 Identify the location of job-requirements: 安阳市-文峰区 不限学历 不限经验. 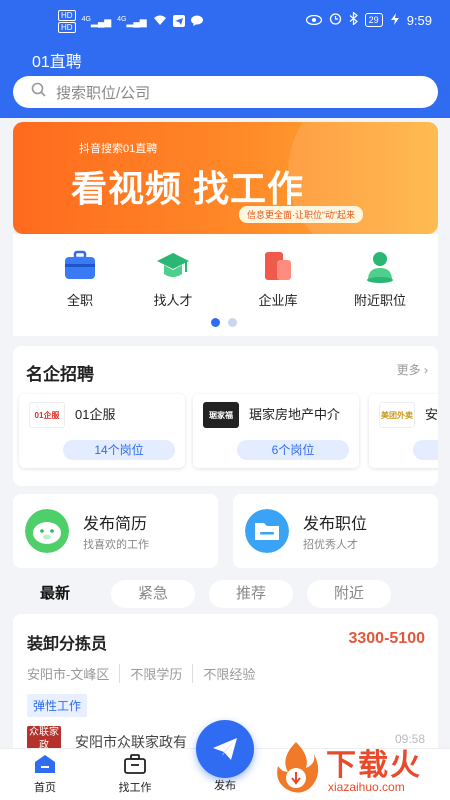
(146, 673).